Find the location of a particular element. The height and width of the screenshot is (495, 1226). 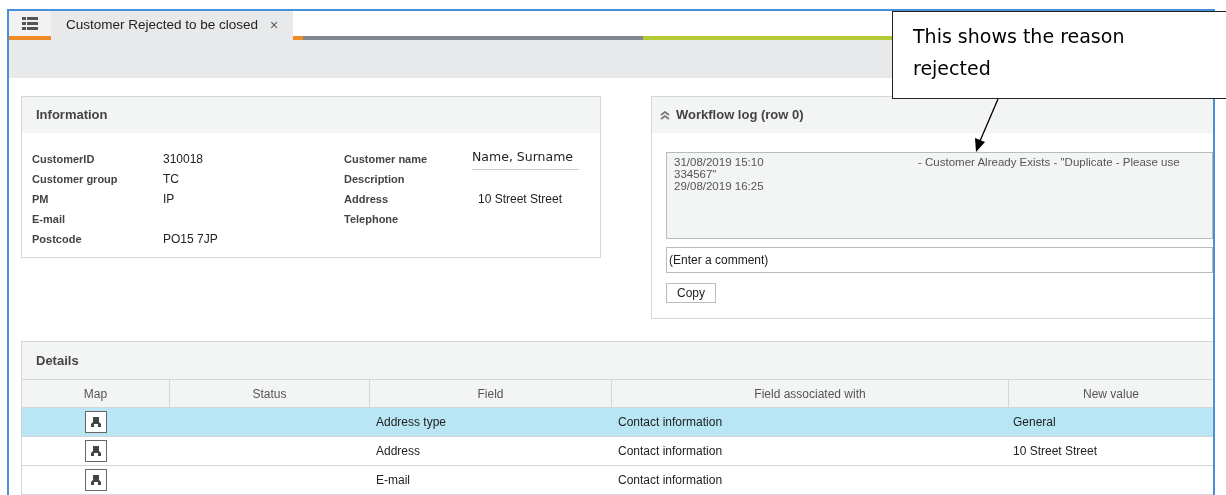

comment-field: (Enter a comment) is located at coordinates (939, 260).